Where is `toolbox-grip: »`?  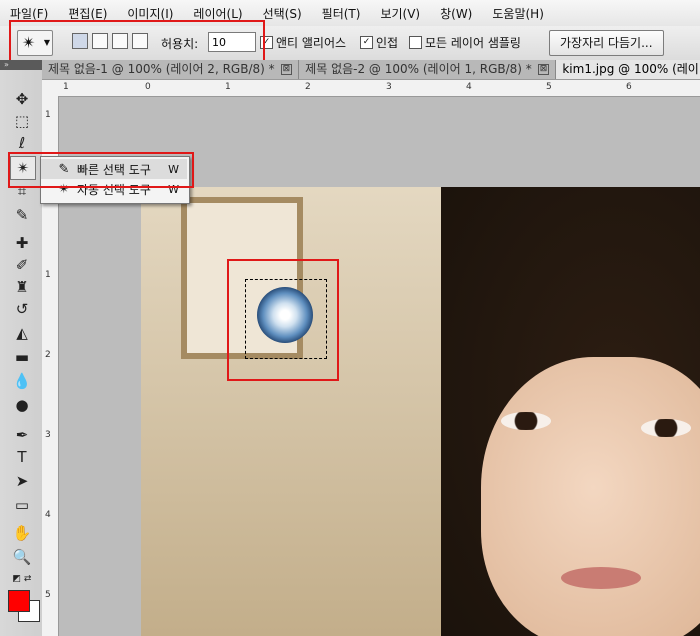 toolbox-grip: » is located at coordinates (21, 65).